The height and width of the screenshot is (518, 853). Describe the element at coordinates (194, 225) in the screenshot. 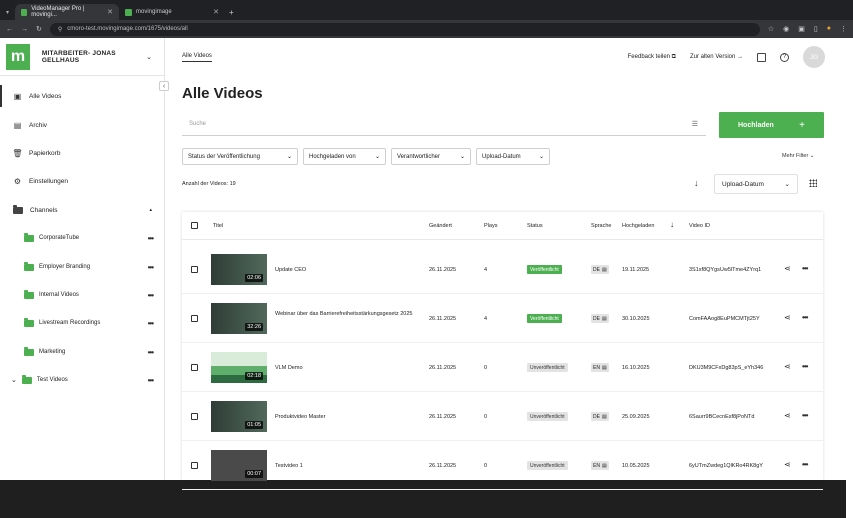

I see `select-all-checkbox` at that location.